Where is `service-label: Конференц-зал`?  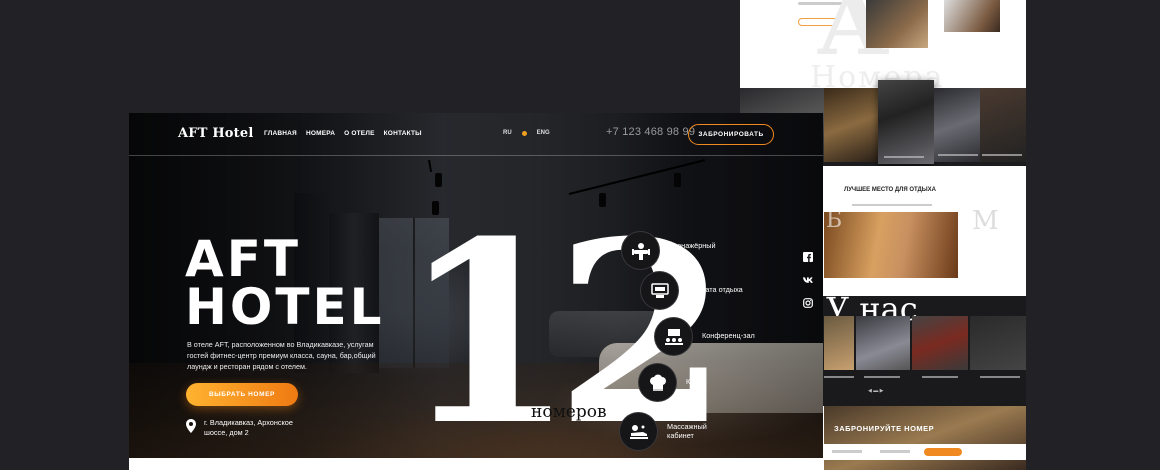
service-label: Конференц-зал is located at coordinates (728, 336).